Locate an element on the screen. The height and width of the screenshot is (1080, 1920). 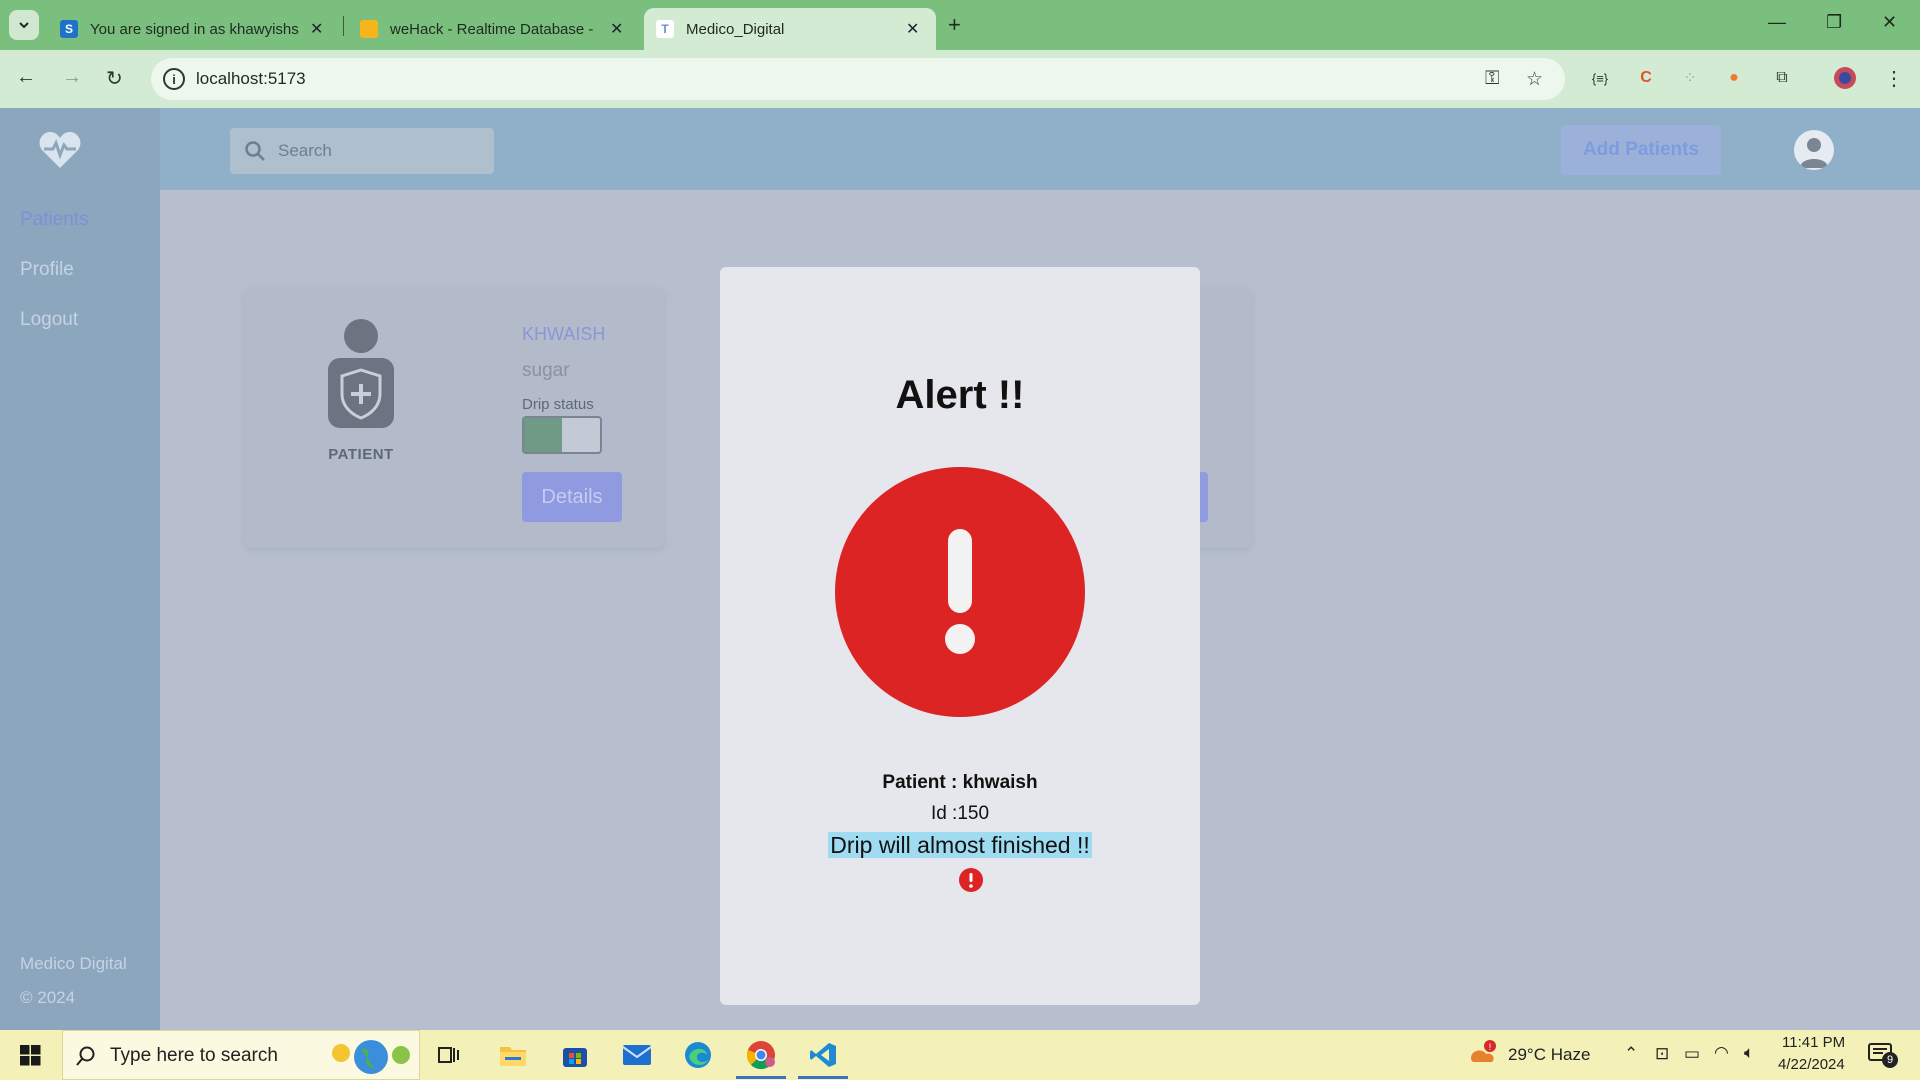
drip-level-fill is located at coordinates (543, 435).